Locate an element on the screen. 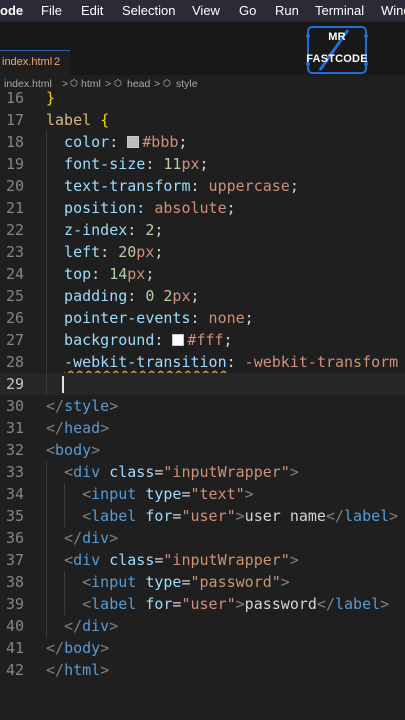 This screenshot has width=405, height=720. code-line: 35 <label for="user">user name</label> is located at coordinates (202, 516).